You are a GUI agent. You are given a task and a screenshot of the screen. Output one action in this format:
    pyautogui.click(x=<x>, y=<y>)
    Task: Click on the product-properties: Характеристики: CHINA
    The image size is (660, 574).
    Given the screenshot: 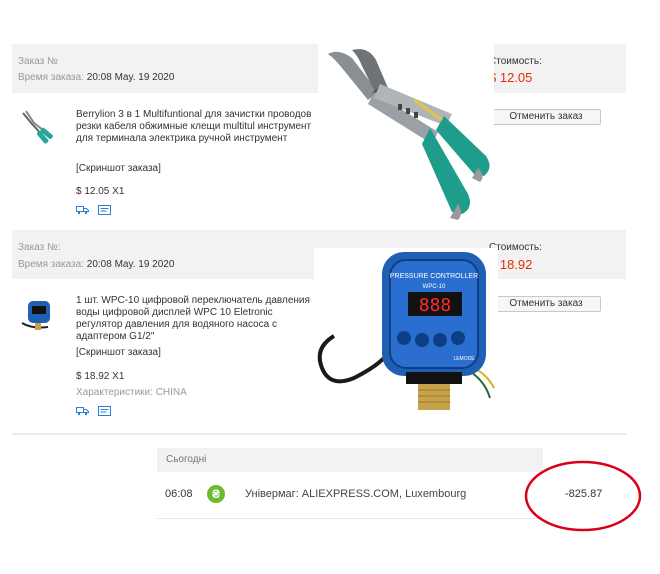 What is the action you would take?
    pyautogui.click(x=131, y=392)
    